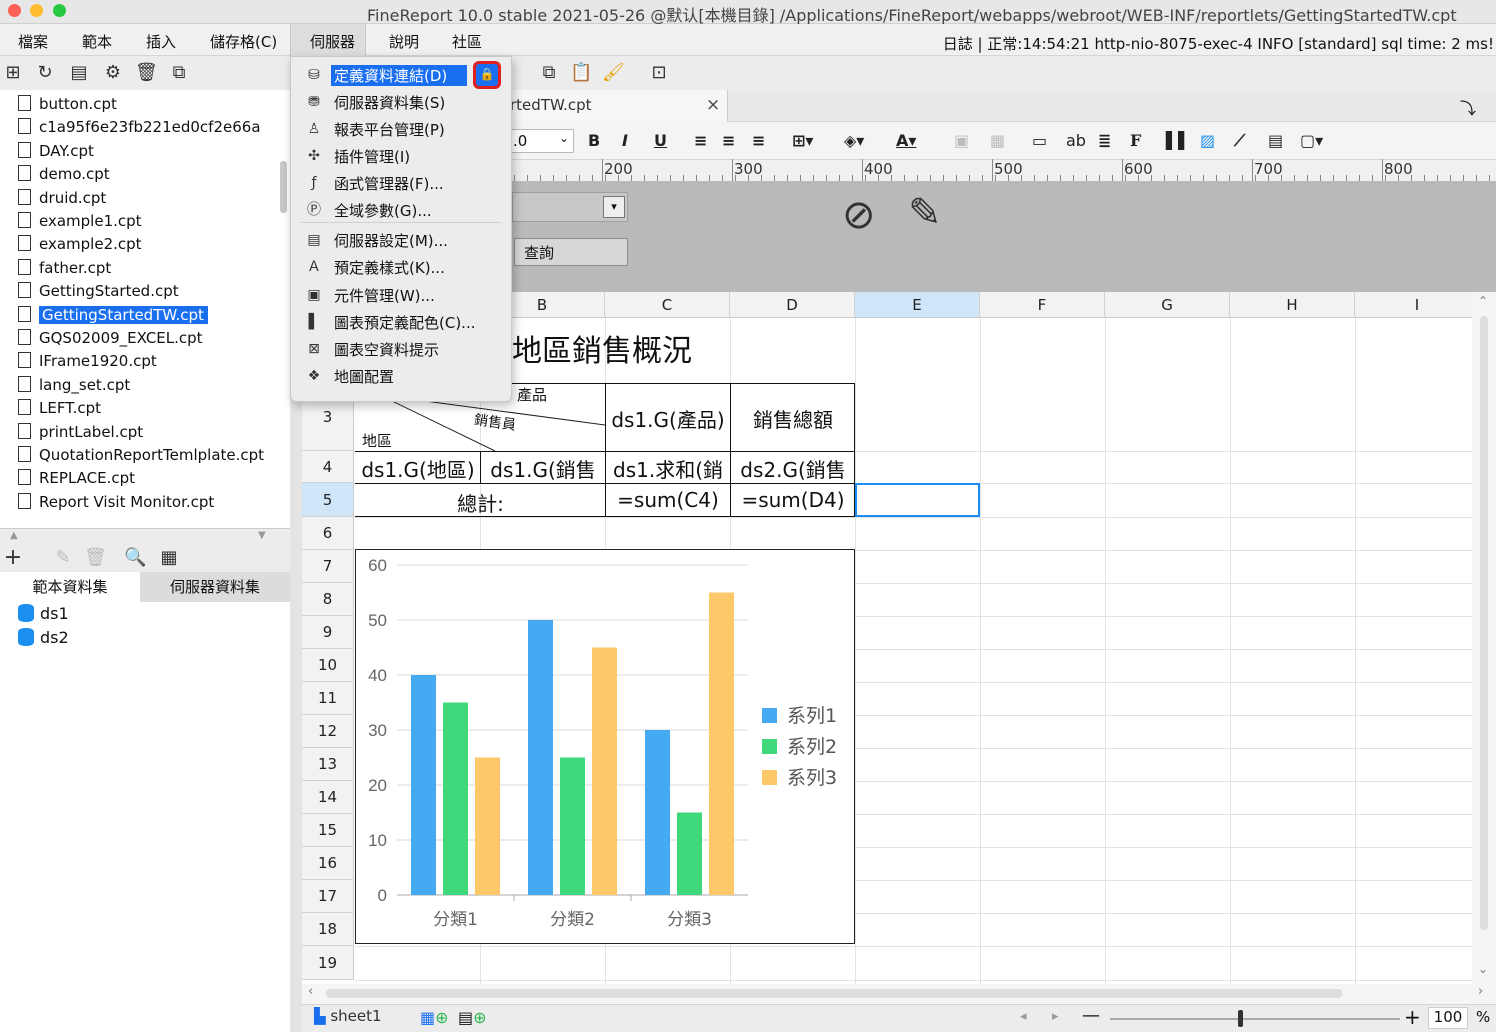 Image resolution: width=1496 pixels, height=1032 pixels. Describe the element at coordinates (812, 778) in the screenshot. I see `legend-label: 系列3` at that location.